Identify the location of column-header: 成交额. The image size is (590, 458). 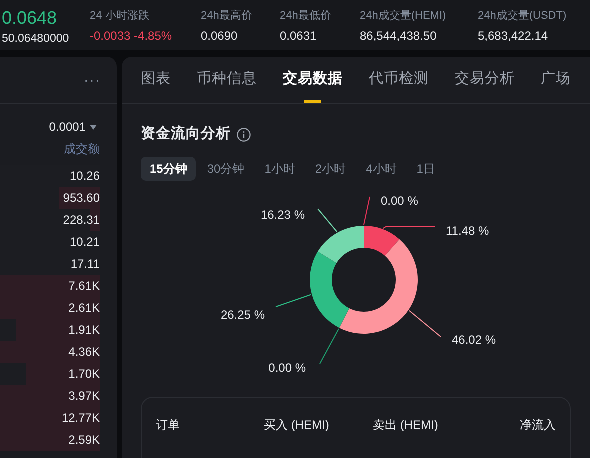
(82, 149).